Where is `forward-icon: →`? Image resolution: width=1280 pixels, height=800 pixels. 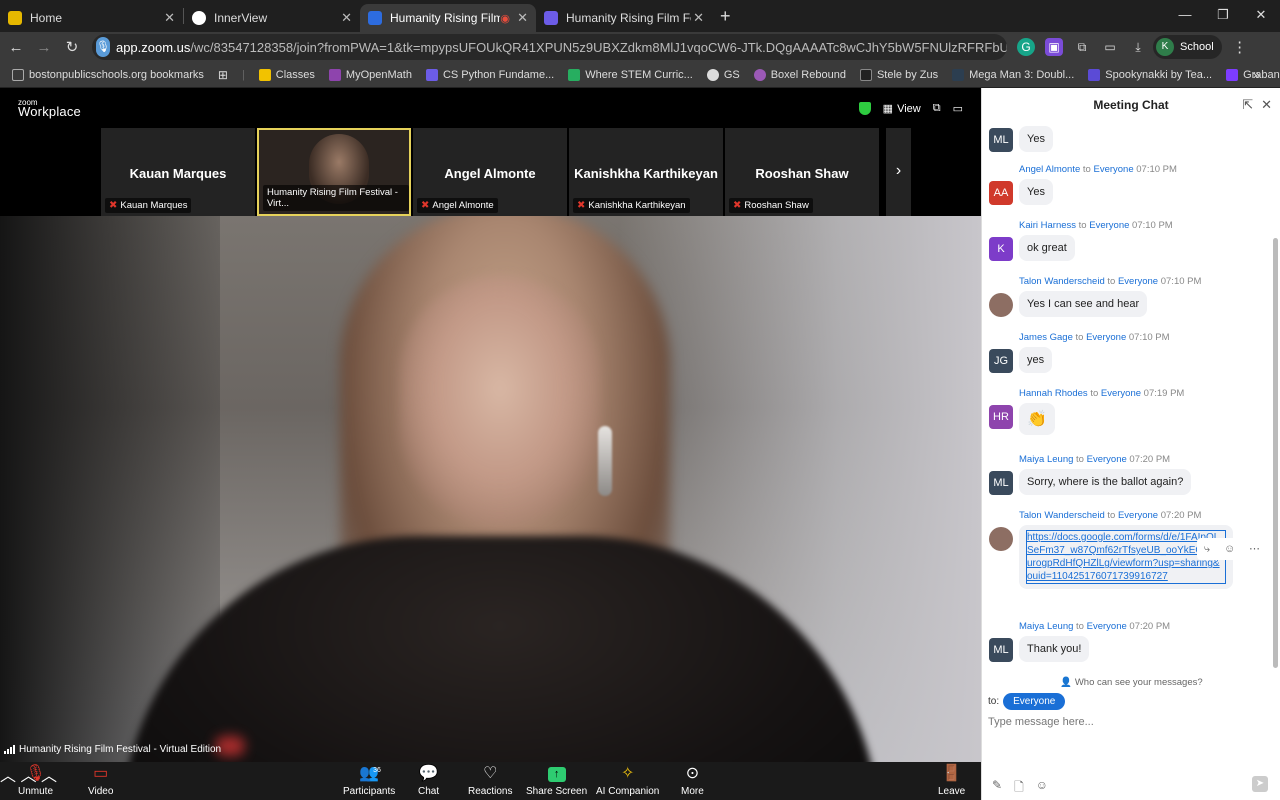
forward-icon: → is located at coordinates (44, 47).